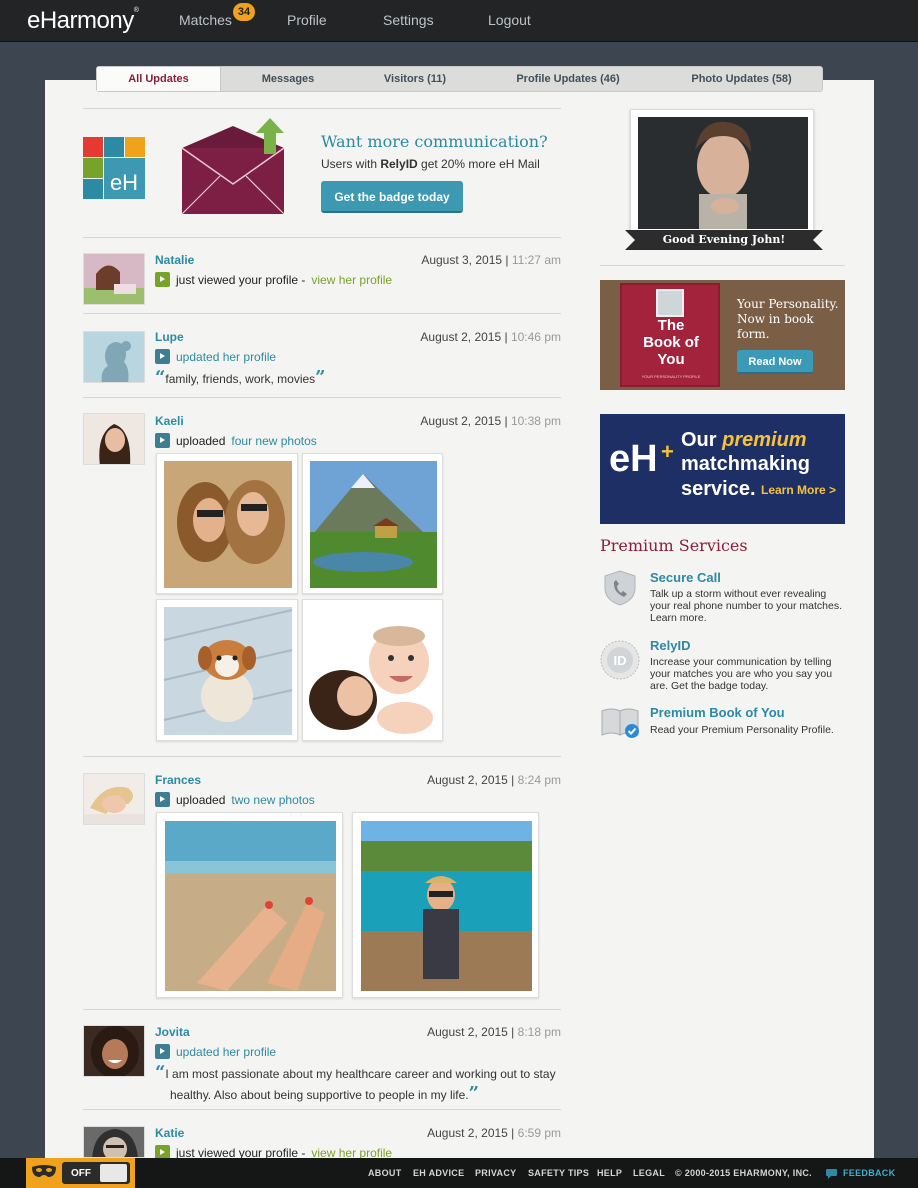 This screenshot has width=918, height=1188. I want to click on footer-link-about: ABOUT, so click(385, 1173).